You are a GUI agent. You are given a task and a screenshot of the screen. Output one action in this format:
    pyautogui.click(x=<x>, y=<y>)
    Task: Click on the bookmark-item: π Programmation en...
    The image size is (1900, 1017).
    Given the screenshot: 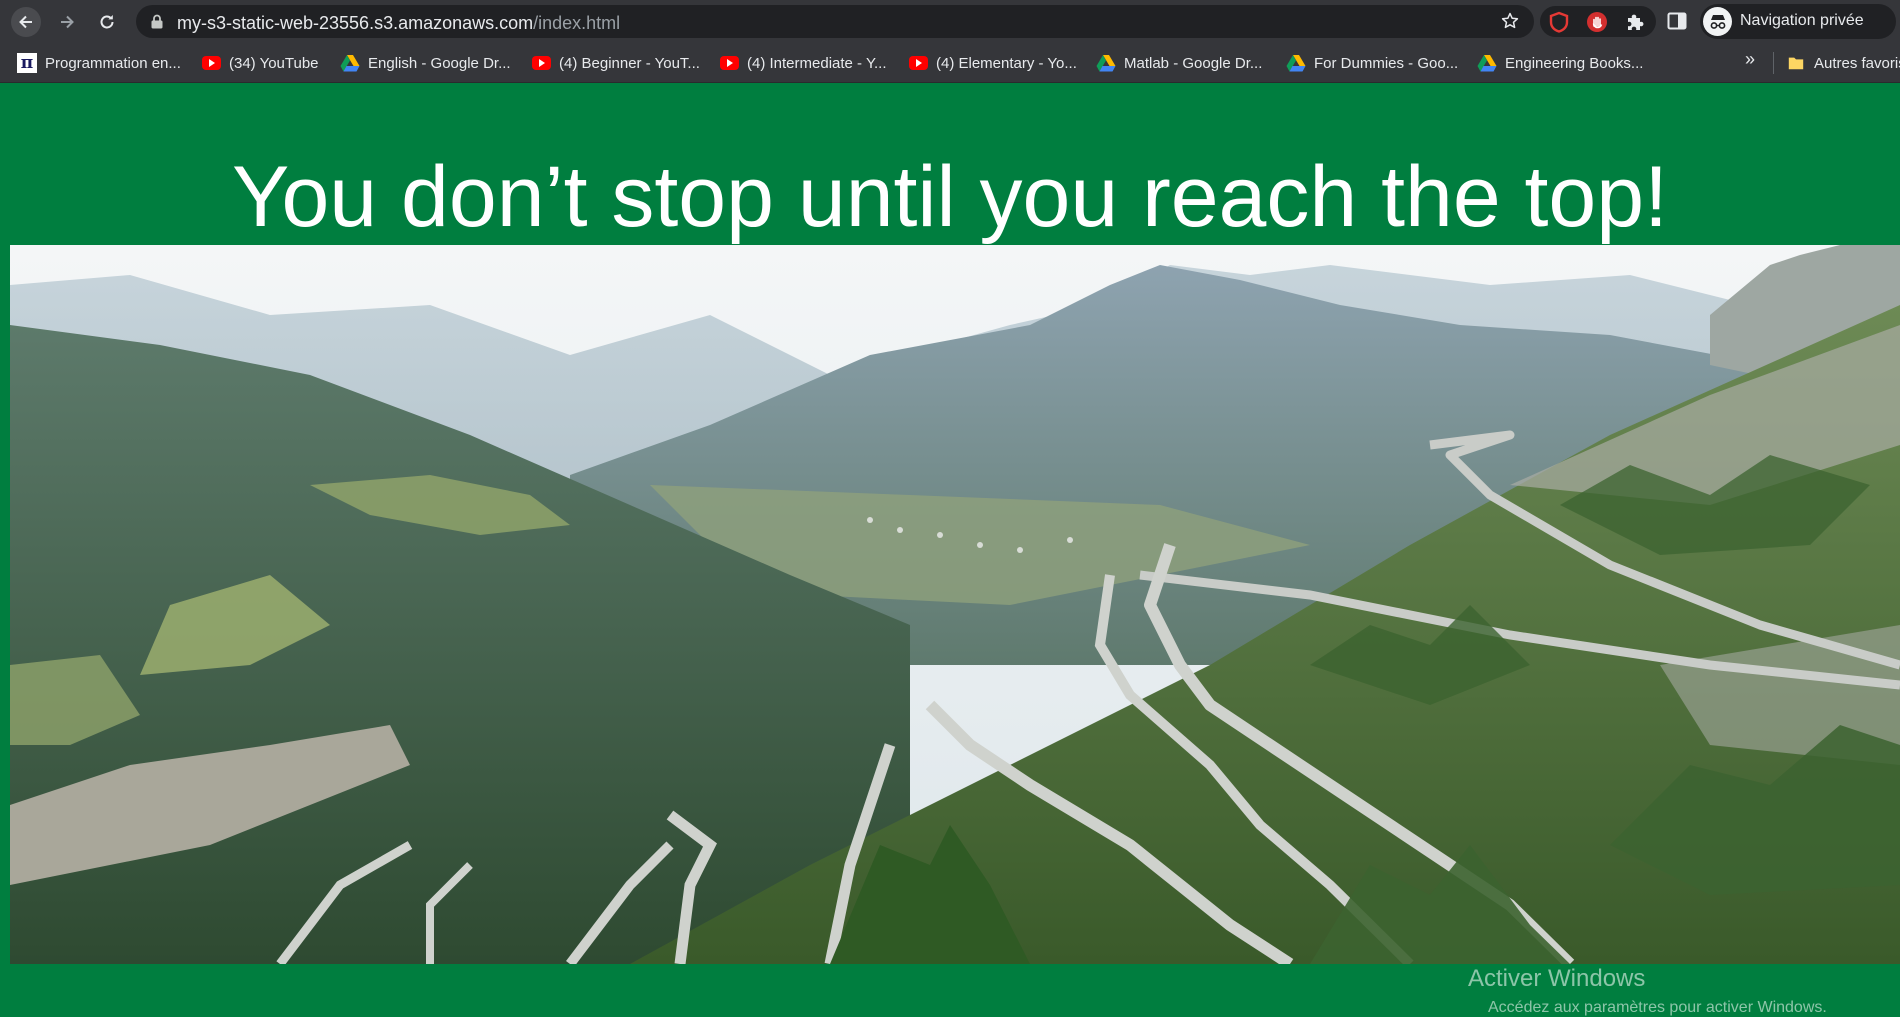 What is the action you would take?
    pyautogui.click(x=99, y=63)
    